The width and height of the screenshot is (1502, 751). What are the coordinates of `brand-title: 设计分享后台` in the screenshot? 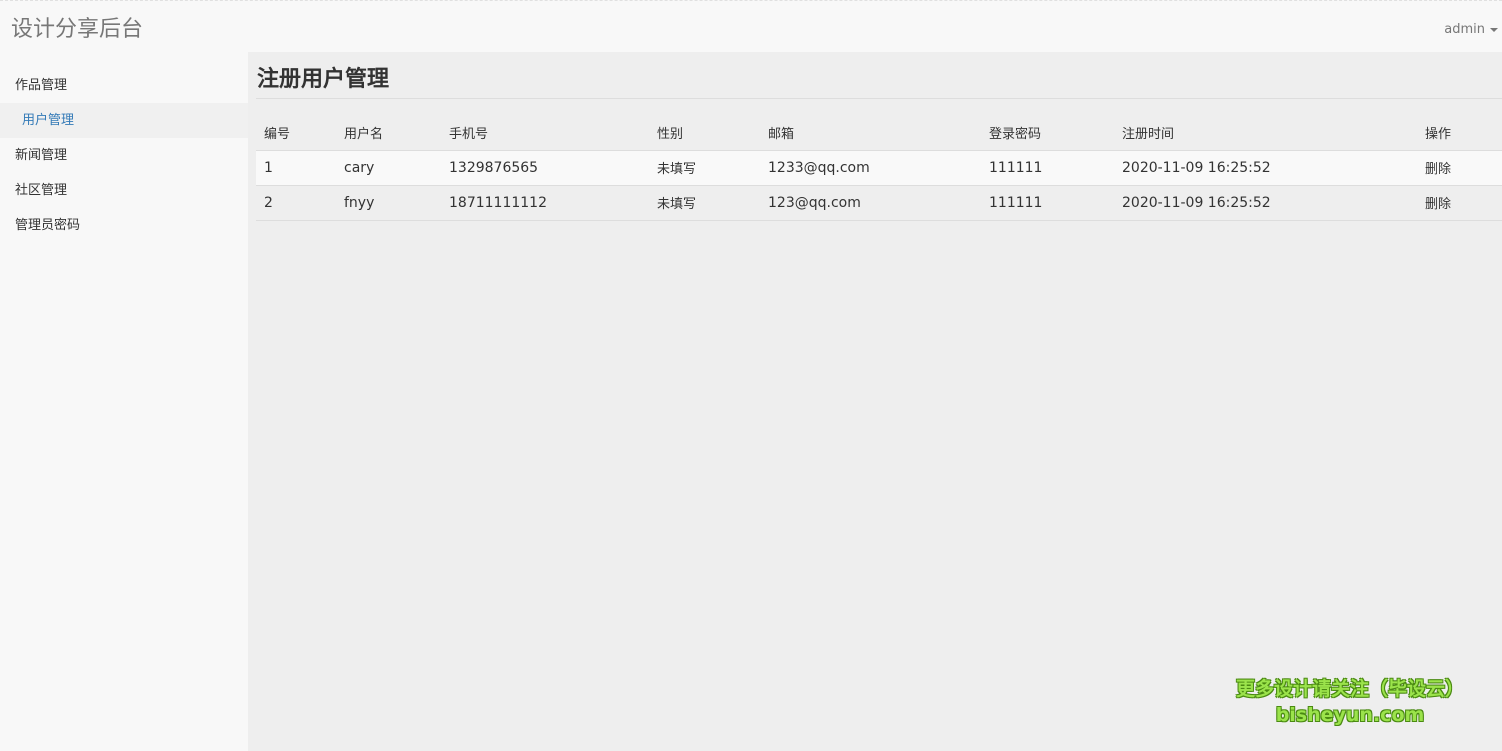 It's located at (77, 30).